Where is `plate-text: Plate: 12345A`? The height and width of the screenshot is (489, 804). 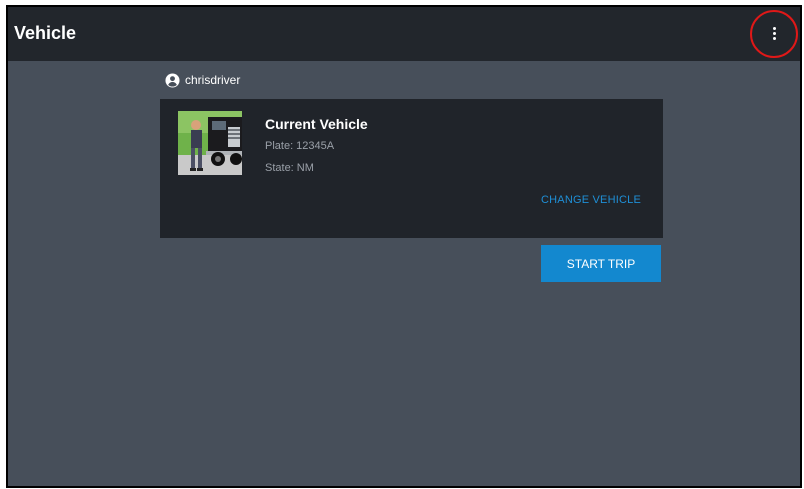
plate-text: Plate: 12345A is located at coordinates (300, 146).